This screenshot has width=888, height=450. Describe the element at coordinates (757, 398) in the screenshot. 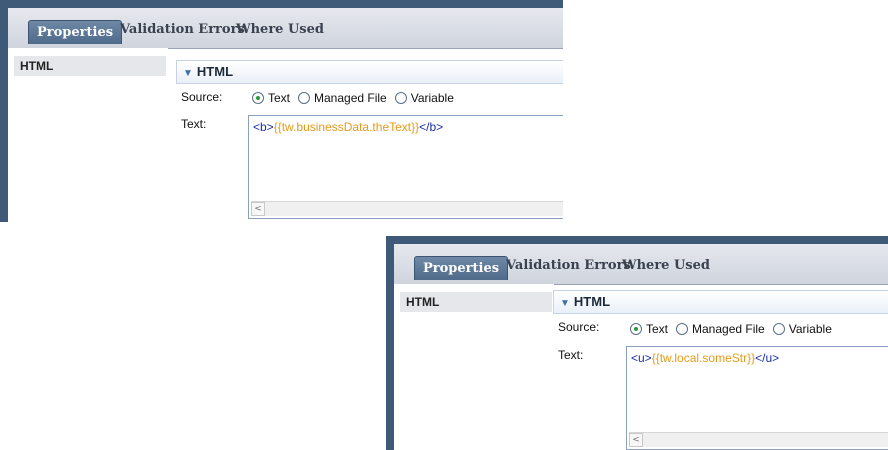

I see `html-text-editor: <u>{{tw.local.someStr}}</u> <` at that location.